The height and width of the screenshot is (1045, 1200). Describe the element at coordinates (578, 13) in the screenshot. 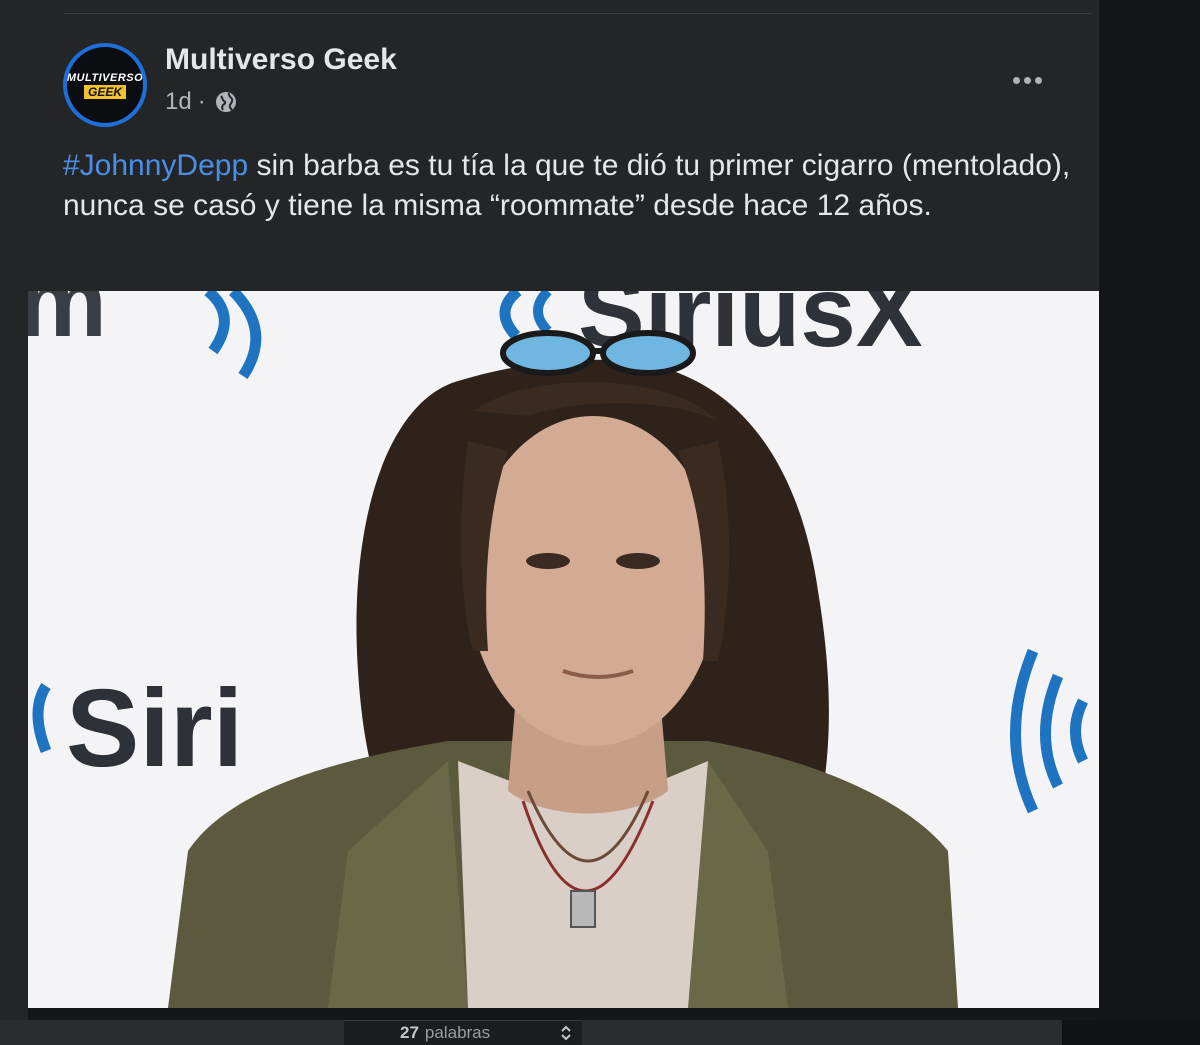

I see `top-divider` at that location.